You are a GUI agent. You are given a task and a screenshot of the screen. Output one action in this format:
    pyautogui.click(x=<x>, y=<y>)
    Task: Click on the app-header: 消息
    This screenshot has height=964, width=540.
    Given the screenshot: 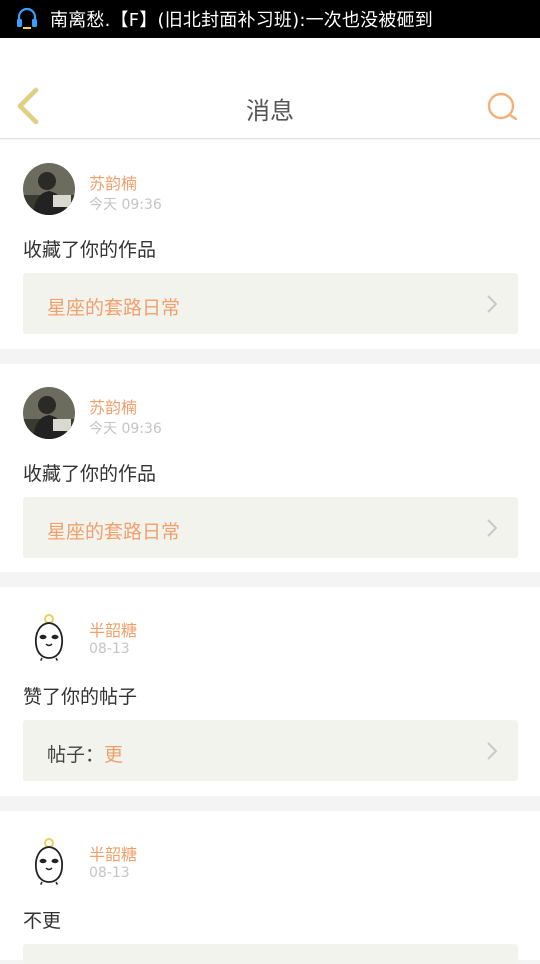 What is the action you would take?
    pyautogui.click(x=270, y=88)
    